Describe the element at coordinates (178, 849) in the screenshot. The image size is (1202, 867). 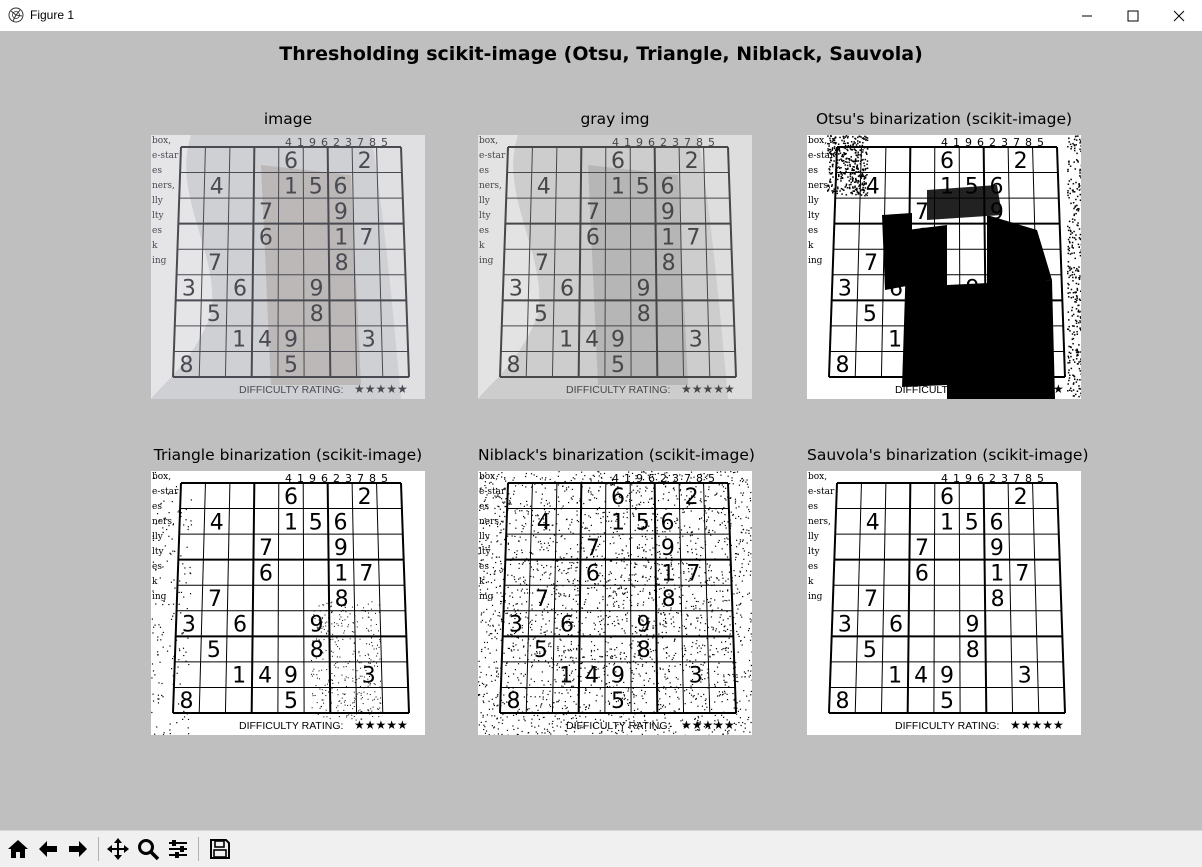
I see `configure-subplots-button` at that location.